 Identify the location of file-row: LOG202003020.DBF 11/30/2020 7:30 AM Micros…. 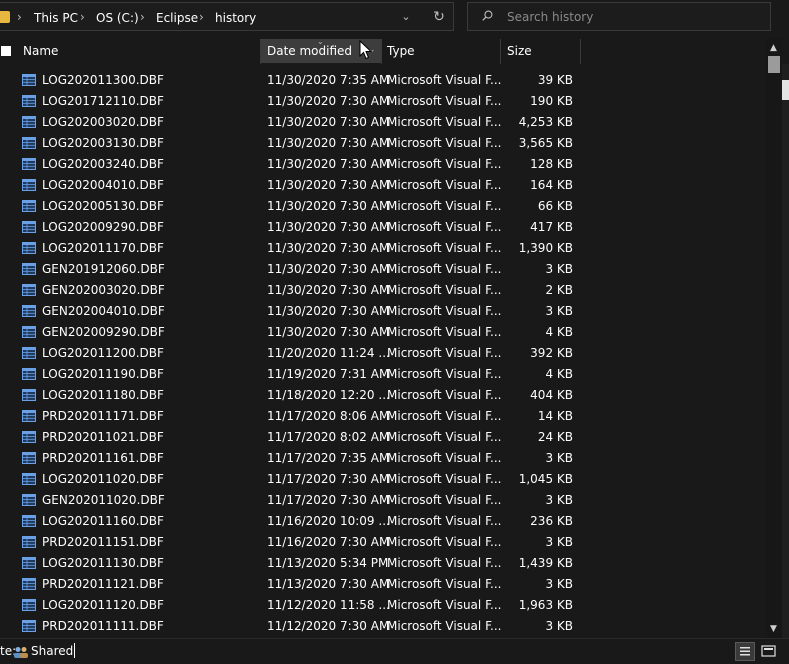
(382, 122).